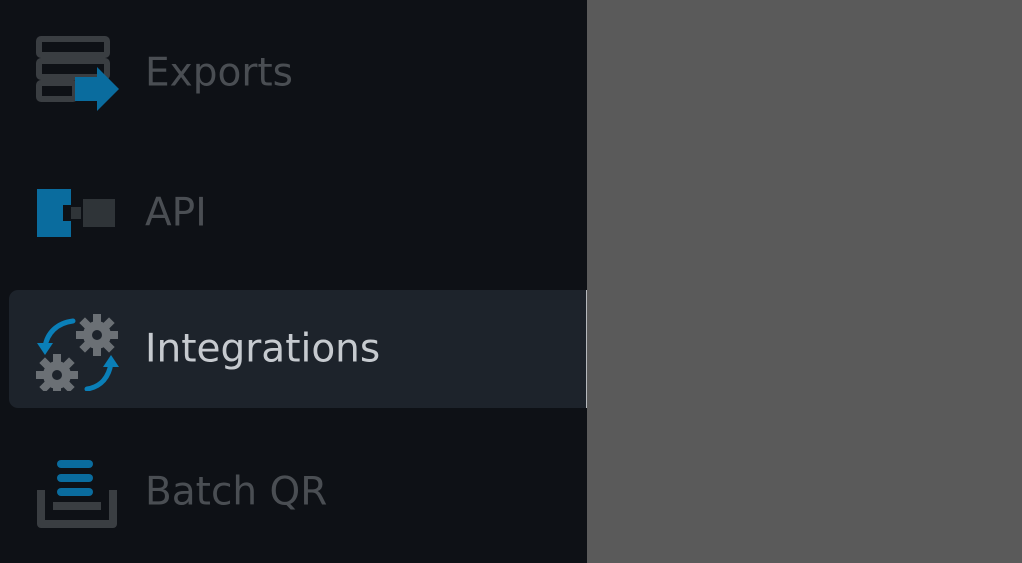  Describe the element at coordinates (303, 213) in the screenshot. I see `sidebar-item-api: API` at that location.